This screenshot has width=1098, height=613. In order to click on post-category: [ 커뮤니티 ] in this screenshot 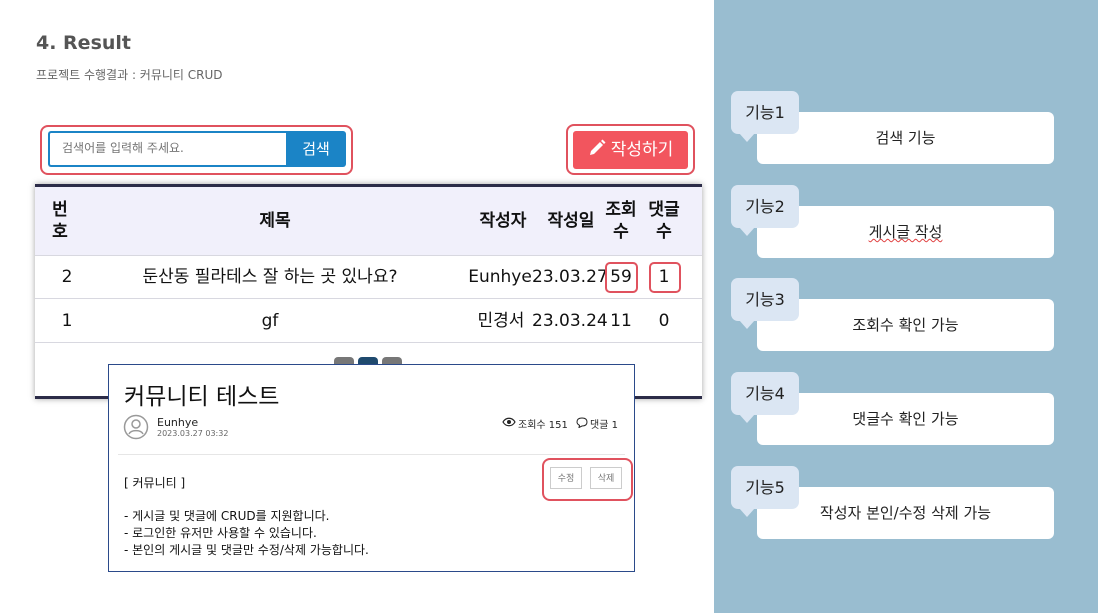, I will do `click(155, 483)`.